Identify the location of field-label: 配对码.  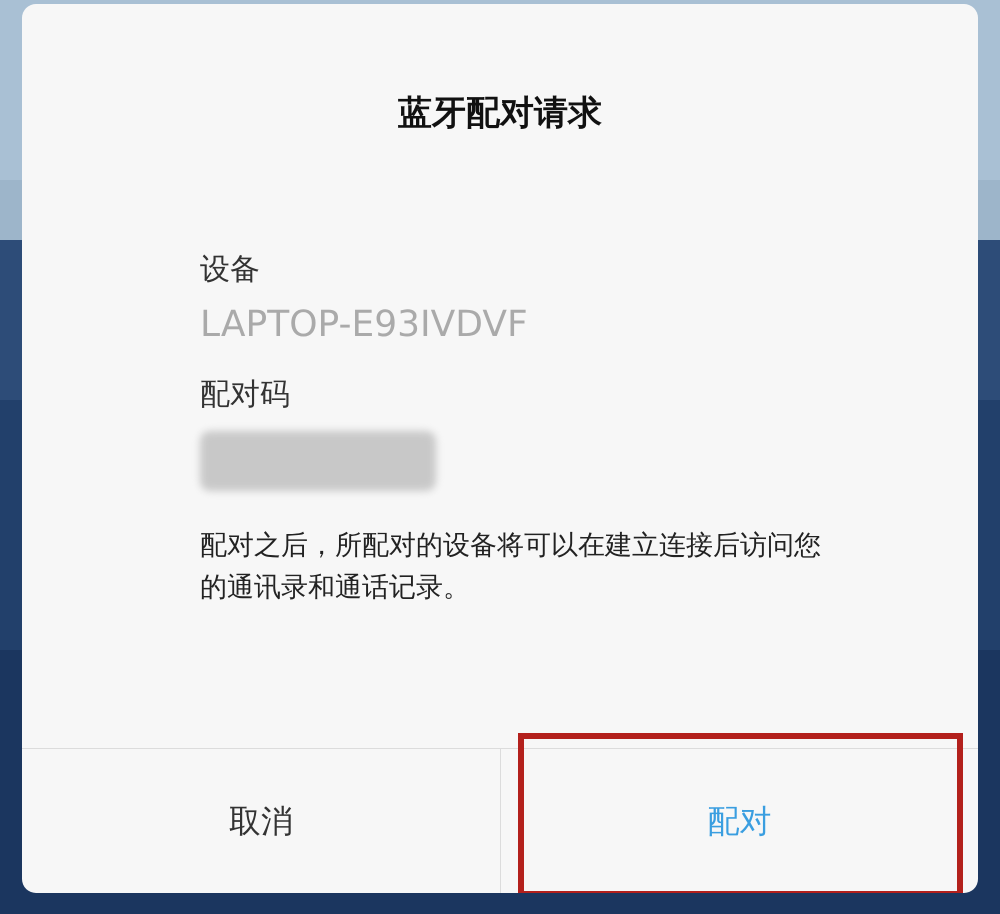
(245, 395).